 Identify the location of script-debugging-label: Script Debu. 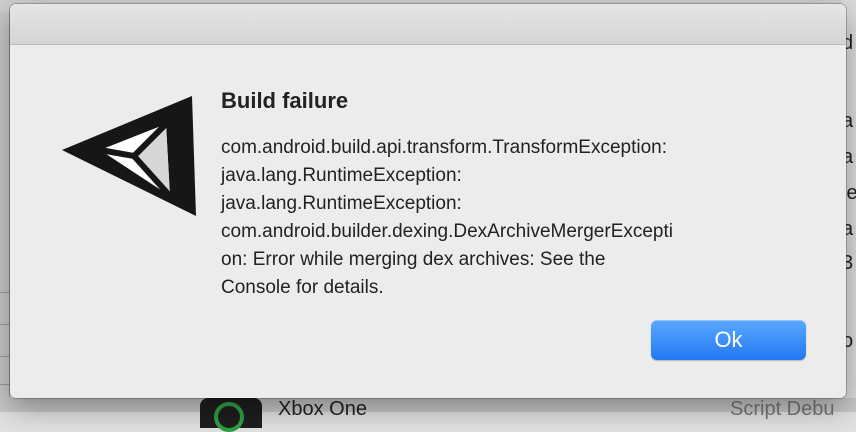
(782, 409).